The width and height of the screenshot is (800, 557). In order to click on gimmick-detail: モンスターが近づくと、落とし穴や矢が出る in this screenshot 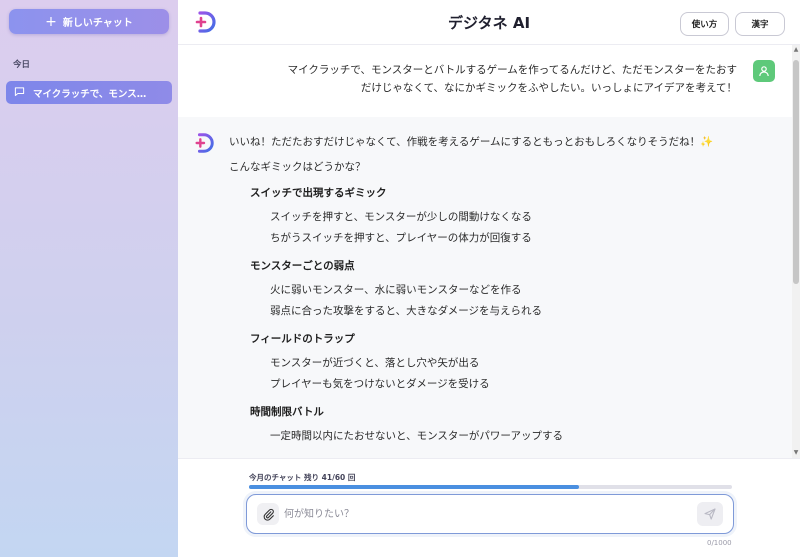, I will do `click(375, 363)`.